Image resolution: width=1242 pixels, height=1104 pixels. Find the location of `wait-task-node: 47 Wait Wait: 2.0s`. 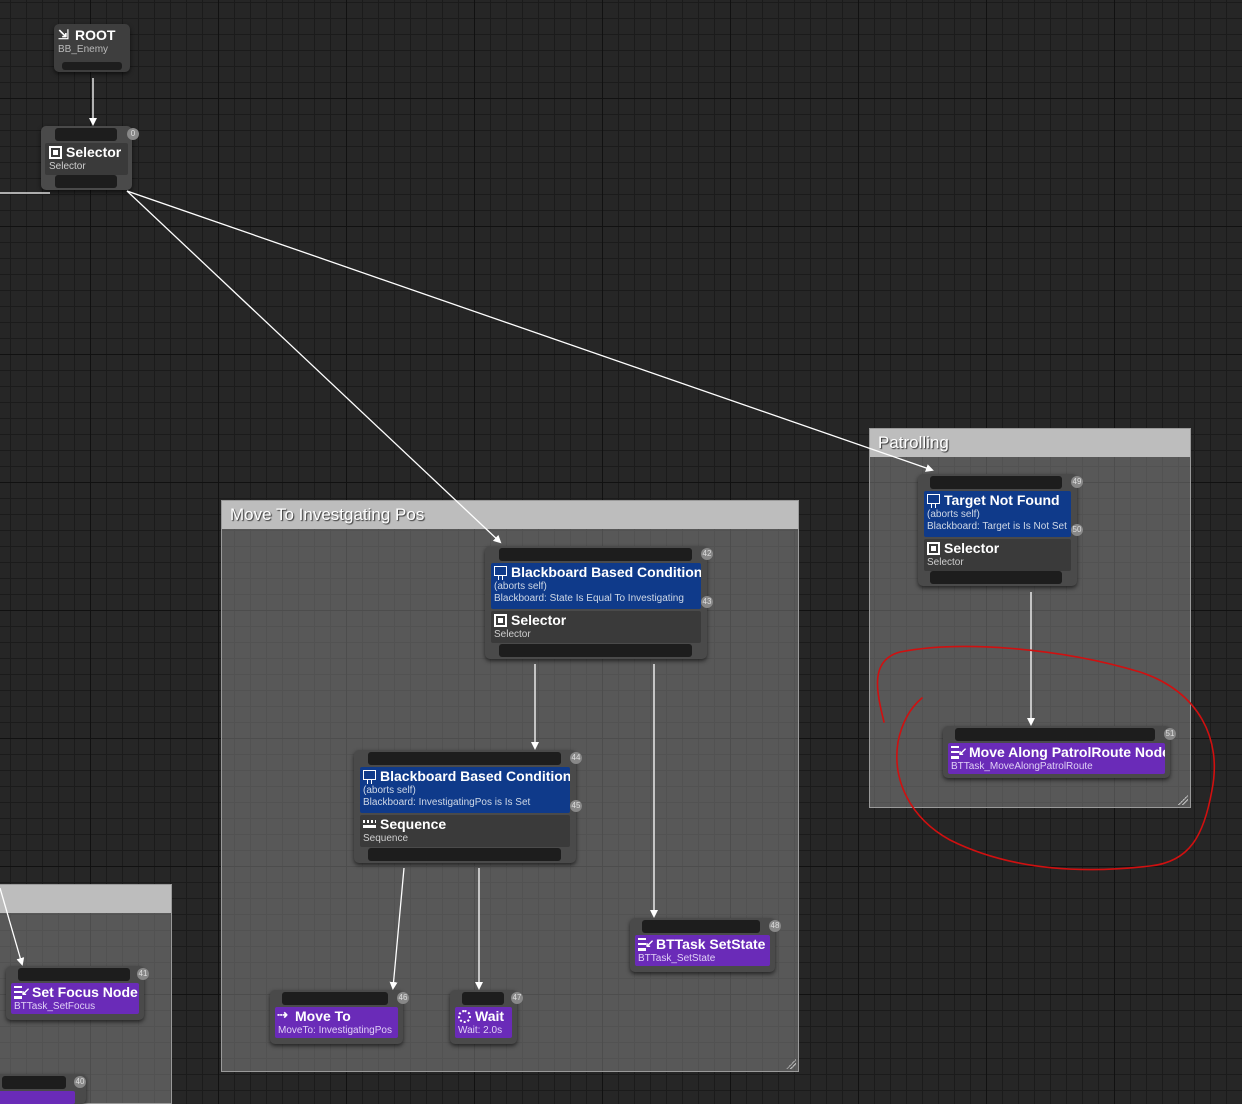

wait-task-node: 47 Wait Wait: 2.0s is located at coordinates (486, 1017).